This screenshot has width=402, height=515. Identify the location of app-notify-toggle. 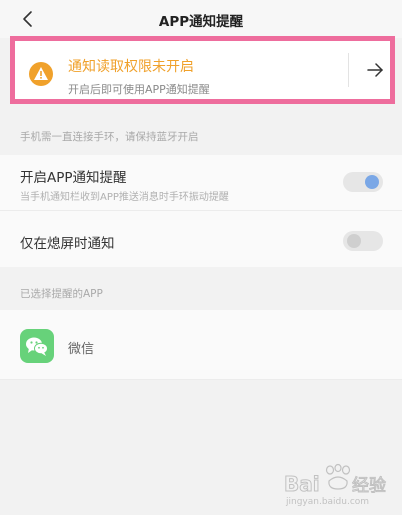
(363, 182).